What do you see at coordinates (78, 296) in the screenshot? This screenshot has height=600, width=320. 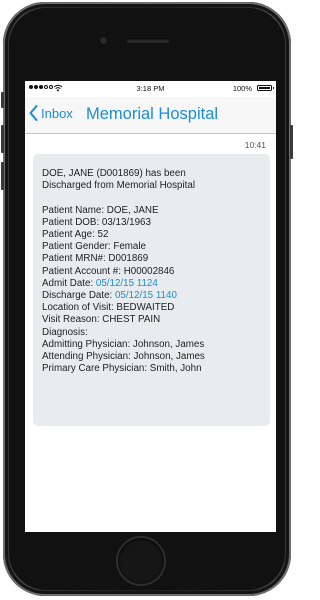 I see `discharge-date-label: Discharge Date:` at bounding box center [78, 296].